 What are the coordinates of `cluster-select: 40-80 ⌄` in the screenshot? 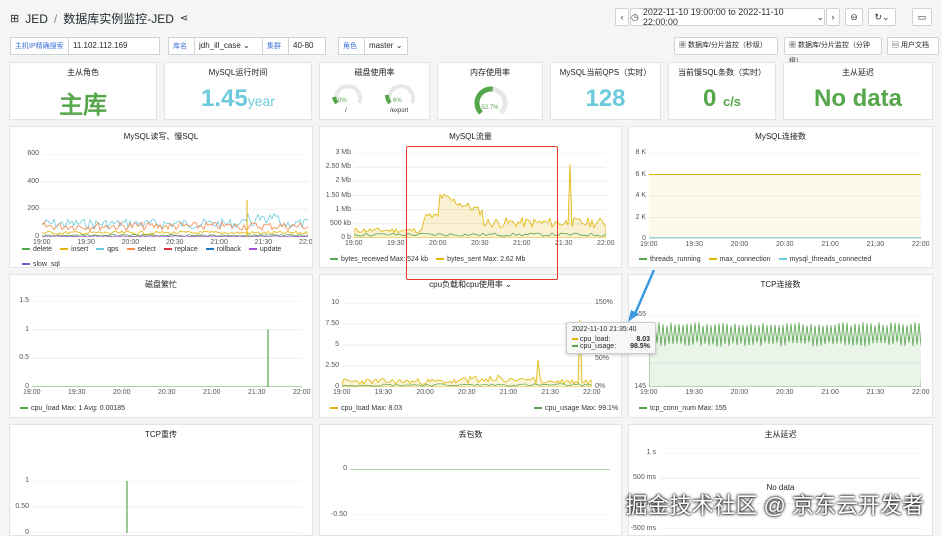 It's located at (307, 51).